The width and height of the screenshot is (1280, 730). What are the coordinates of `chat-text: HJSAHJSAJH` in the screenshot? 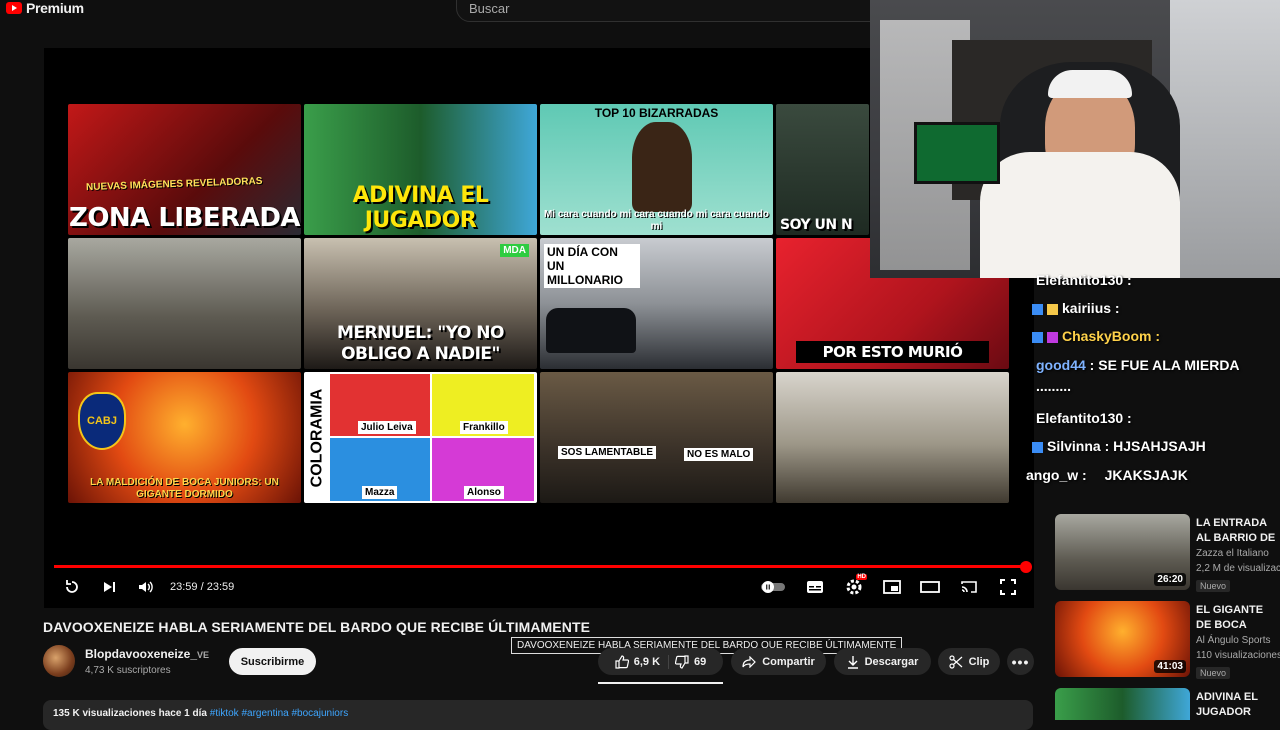 It's located at (1159, 446).